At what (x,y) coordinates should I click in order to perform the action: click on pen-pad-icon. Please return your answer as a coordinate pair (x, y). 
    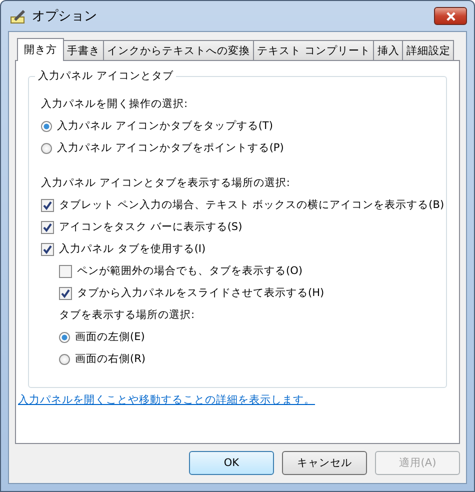
    Looking at the image, I should click on (18, 16).